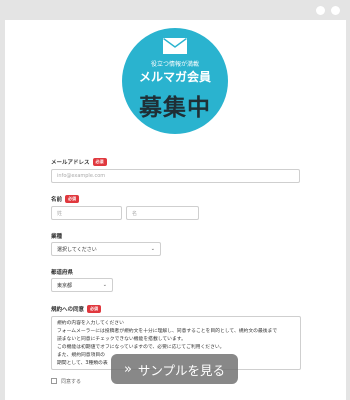 This screenshot has height=400, width=350. I want to click on newsletter-badge: 役立つ情報が満載 メルマガ会員 募集中, so click(175, 81).